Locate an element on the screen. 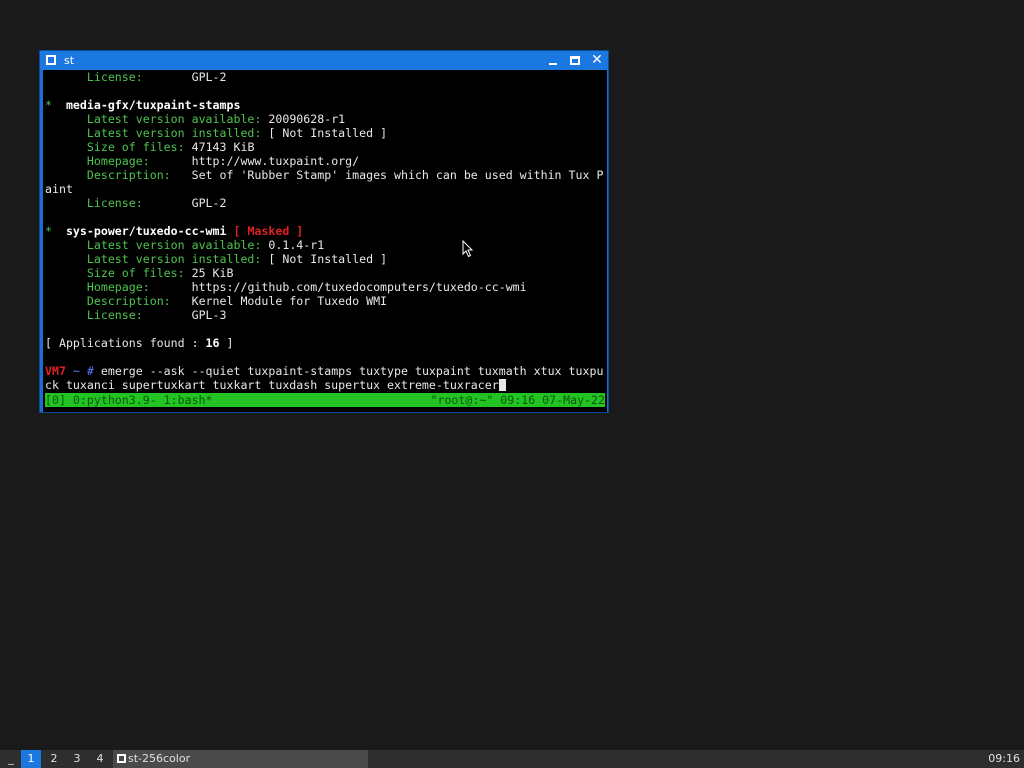  close-button: ✕ is located at coordinates (597, 60).